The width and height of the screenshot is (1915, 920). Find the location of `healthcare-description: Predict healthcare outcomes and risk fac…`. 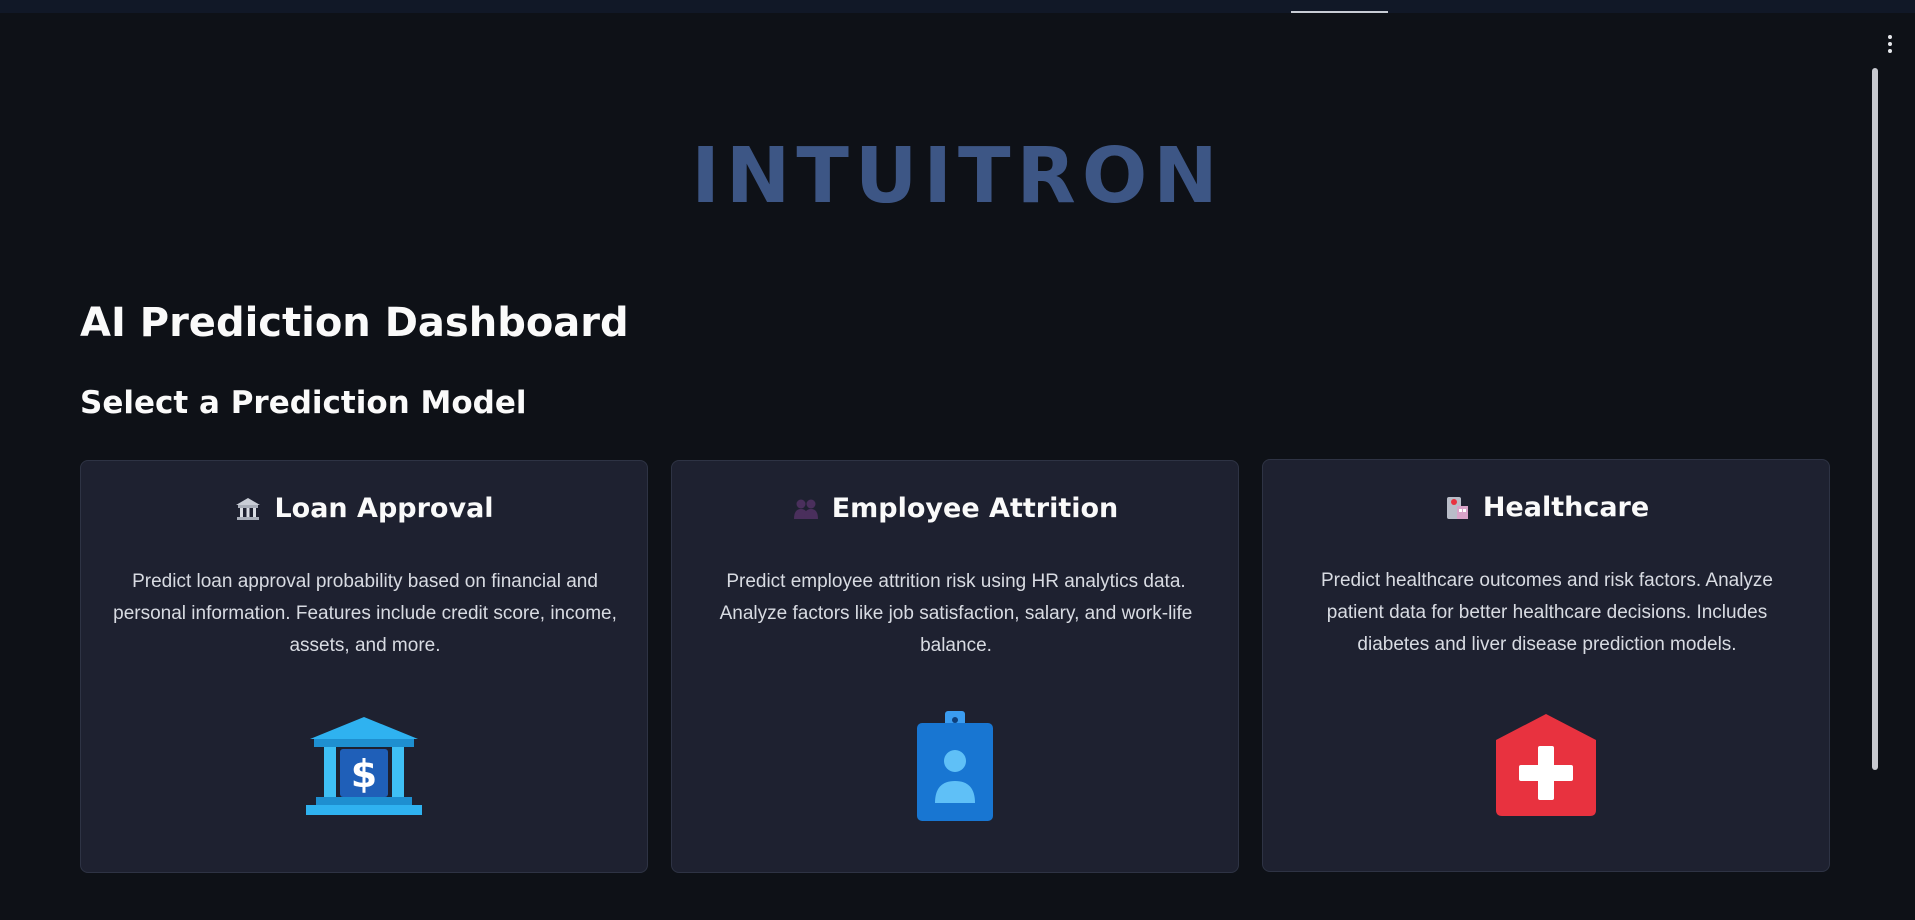

healthcare-description: Predict healthcare outcomes and risk fac… is located at coordinates (1546, 612).